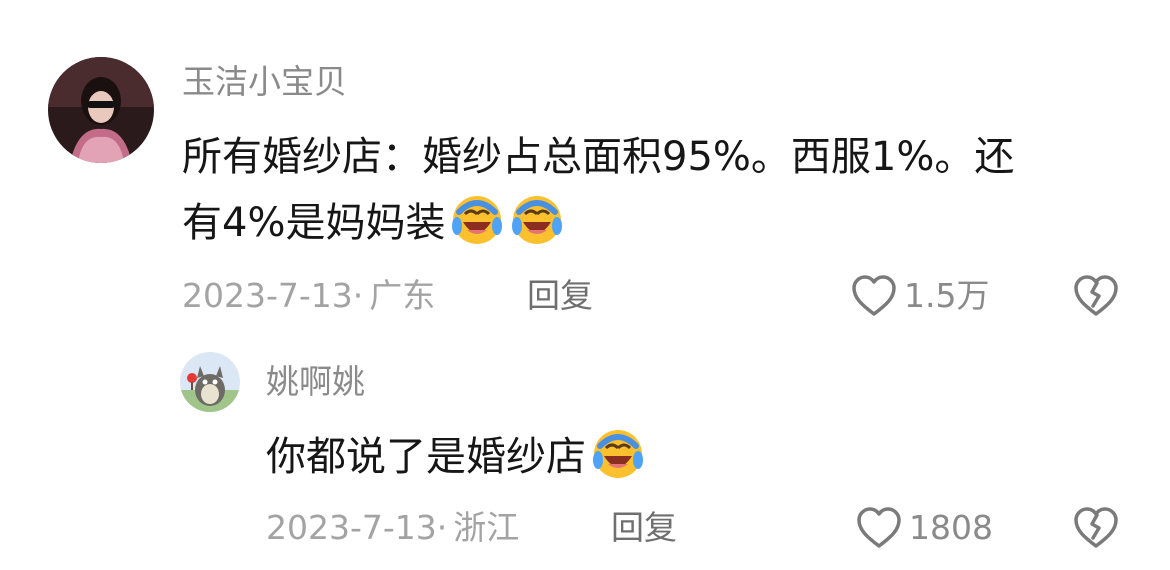 The height and width of the screenshot is (570, 1170). I want to click on comment-author: 玉洁小宝贝, so click(264, 82).